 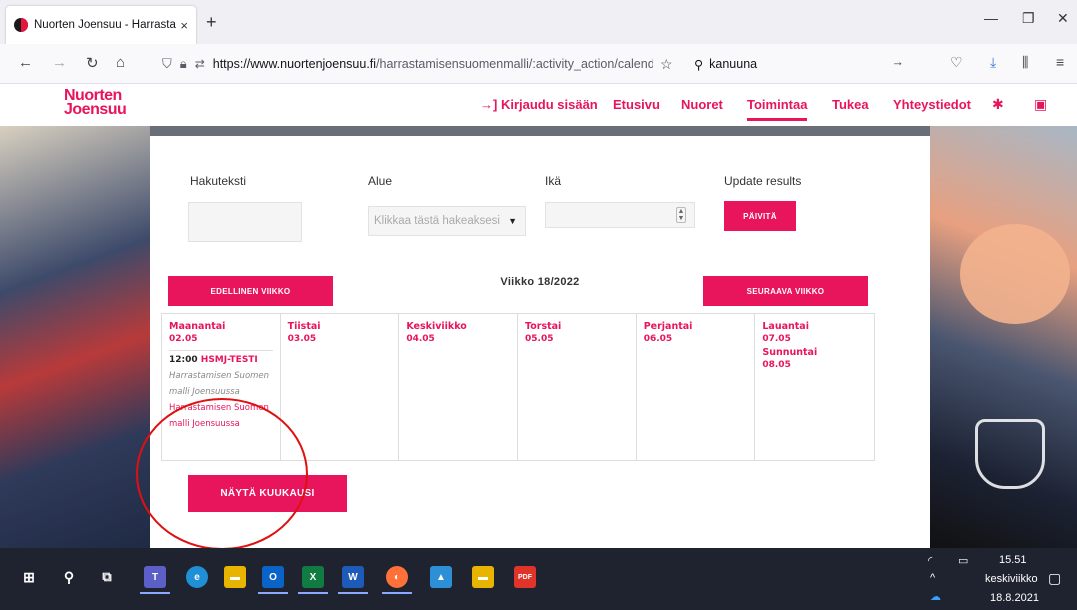 What do you see at coordinates (21, 25) in the screenshot?
I see `site-favicon-icon` at bounding box center [21, 25].